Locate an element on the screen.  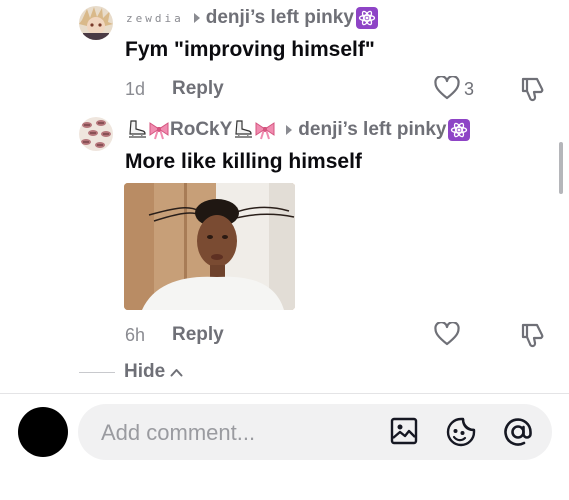
comment-username-group: RoCkY is located at coordinates (201, 130).